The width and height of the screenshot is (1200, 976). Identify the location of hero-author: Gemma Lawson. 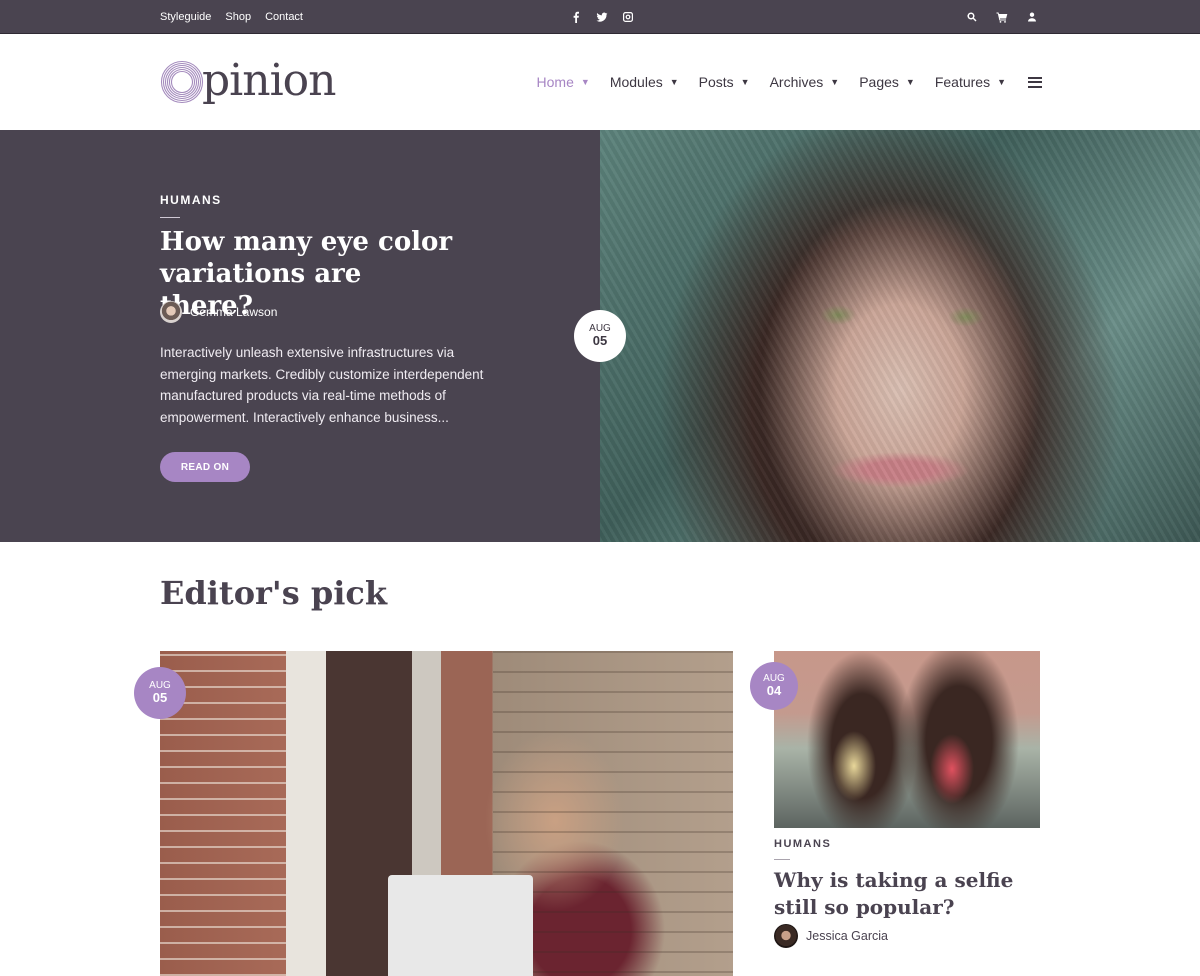
(218, 312).